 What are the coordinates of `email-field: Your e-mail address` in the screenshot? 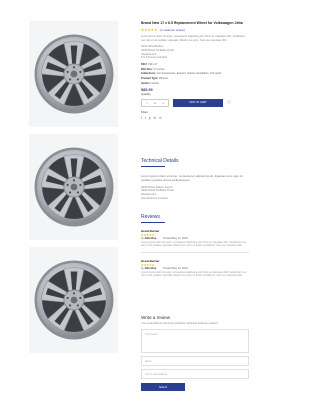 It's located at (195, 374).